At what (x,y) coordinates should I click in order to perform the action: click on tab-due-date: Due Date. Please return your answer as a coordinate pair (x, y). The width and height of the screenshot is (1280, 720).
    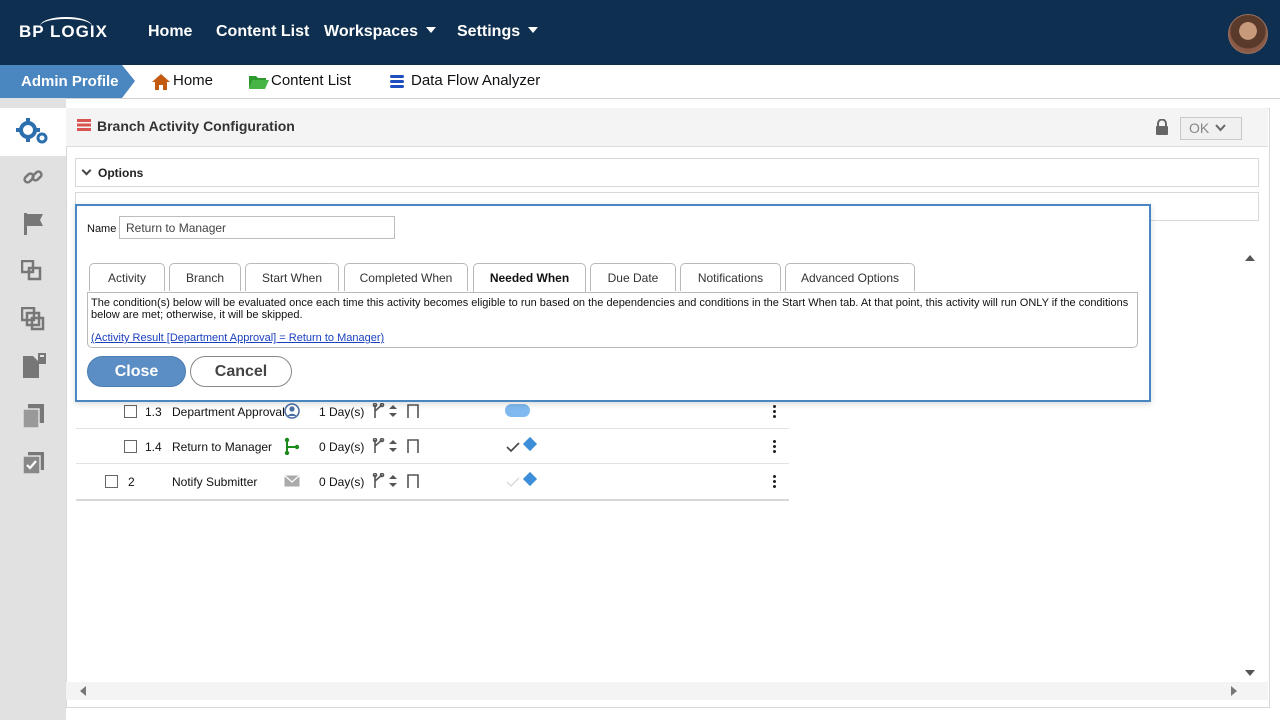
    Looking at the image, I should click on (633, 277).